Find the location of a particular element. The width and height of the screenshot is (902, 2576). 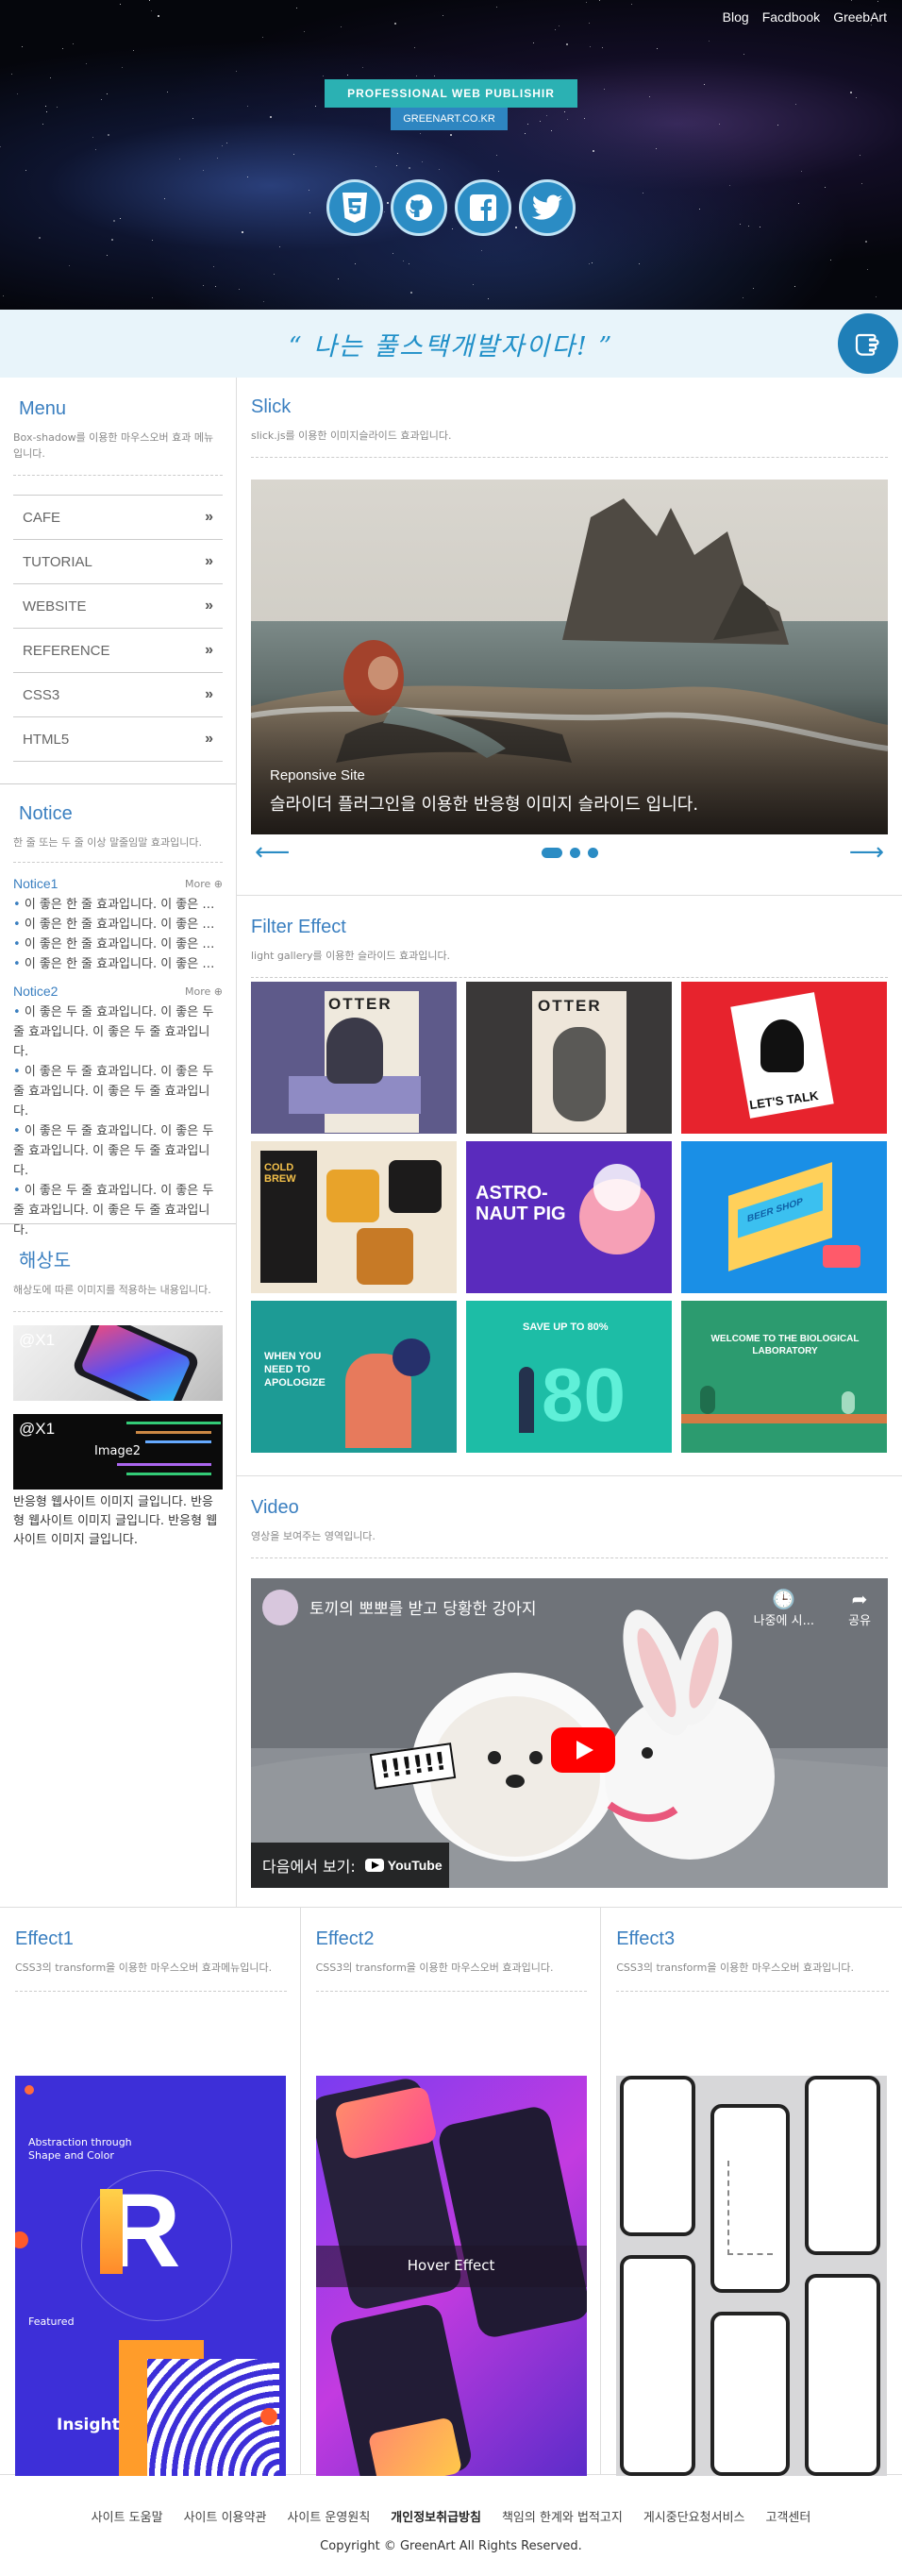

arrow-left-icon: ⟵ is located at coordinates (272, 852).